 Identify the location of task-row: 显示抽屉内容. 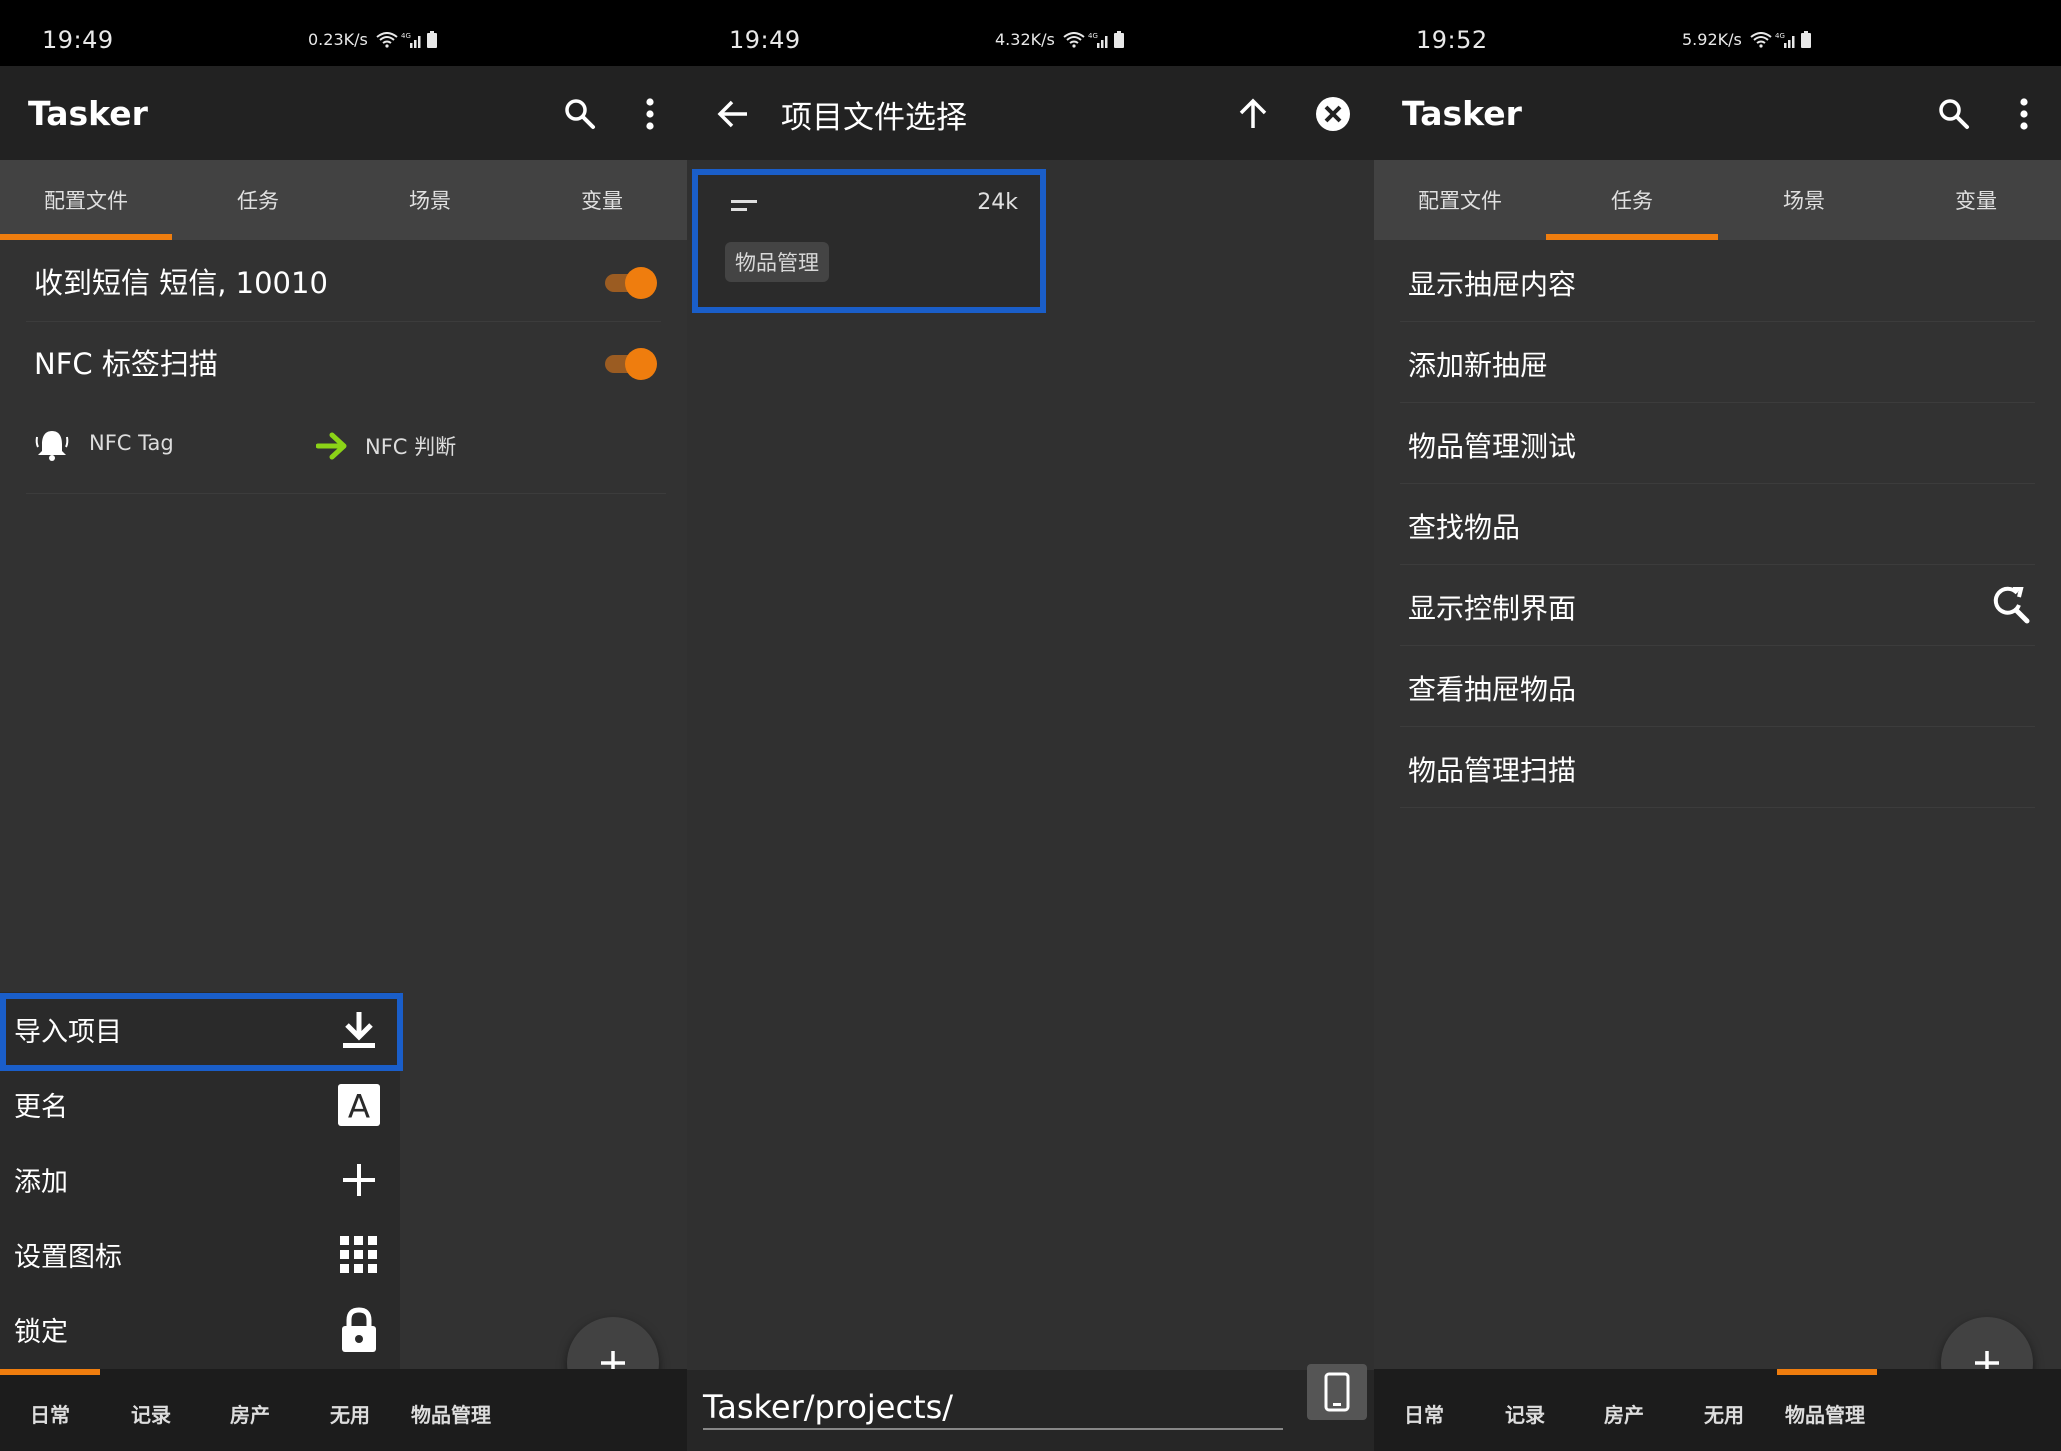
(1717, 281).